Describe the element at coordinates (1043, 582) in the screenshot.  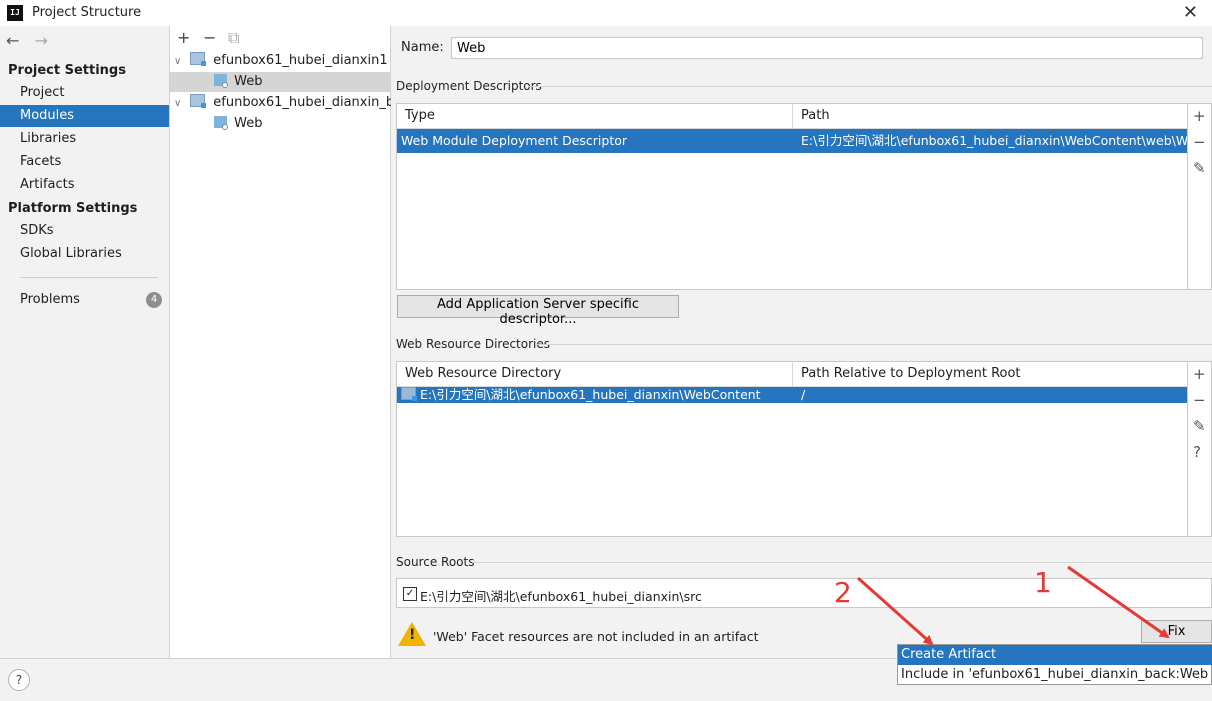
I see `annotation-number-1: 1` at that location.